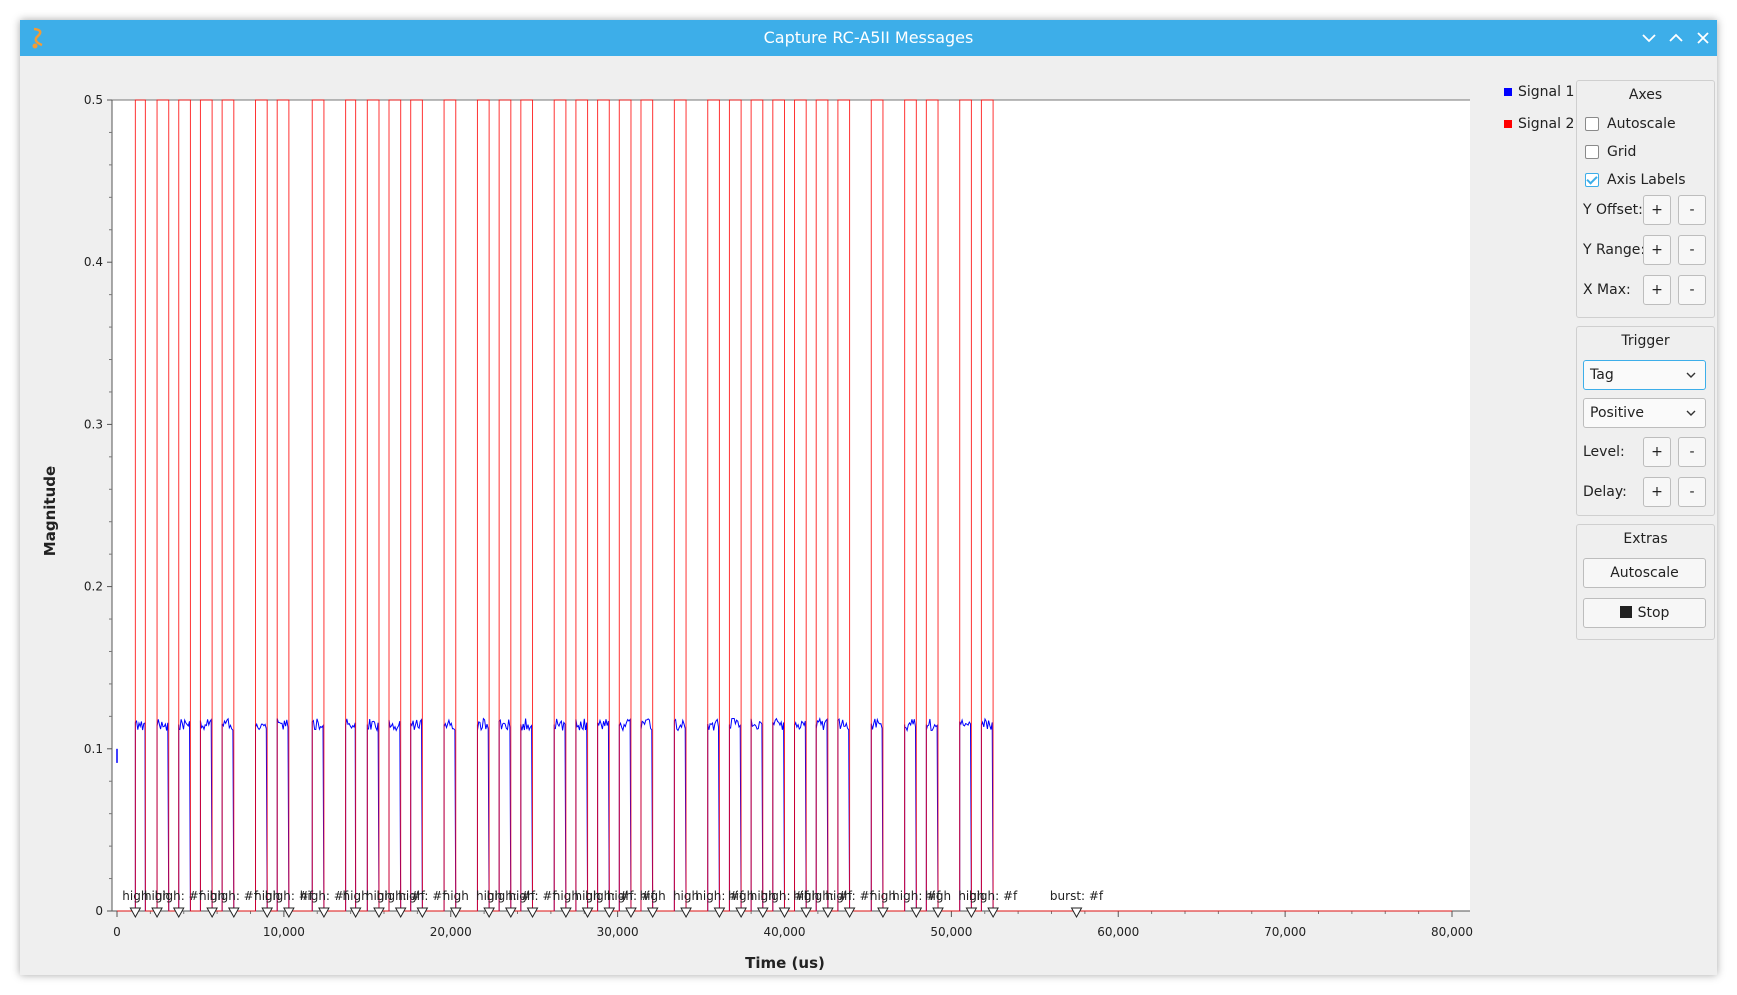 The image size is (1737, 995). Describe the element at coordinates (1592, 180) in the screenshot. I see `axis-labels-checkbox` at that location.